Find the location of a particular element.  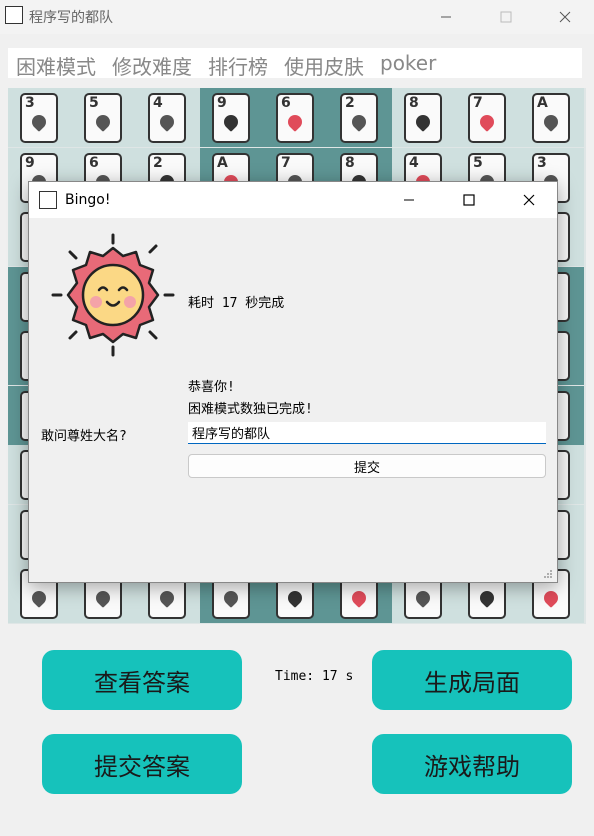

generate-board-button: 生成局面 is located at coordinates (472, 680).